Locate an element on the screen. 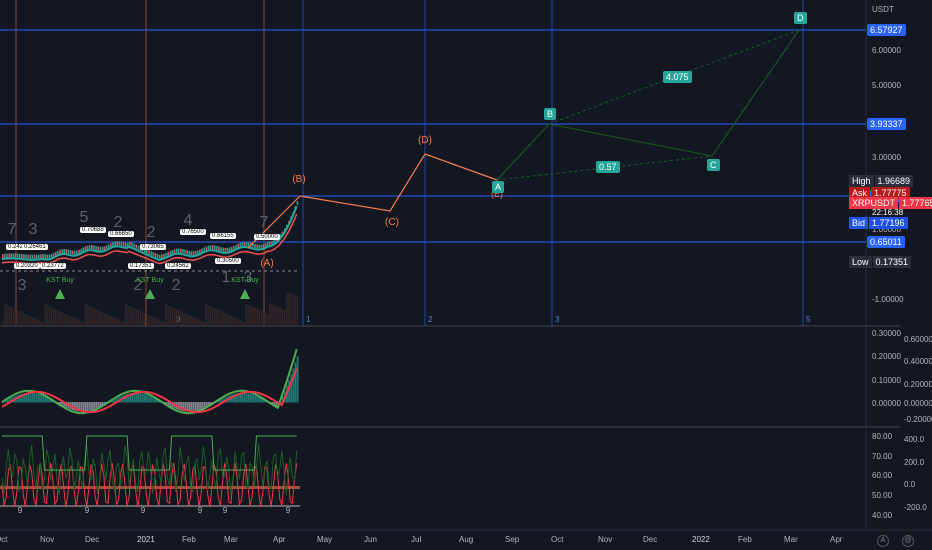 This screenshot has height=550, width=932. stat-name: Low is located at coordinates (860, 262).